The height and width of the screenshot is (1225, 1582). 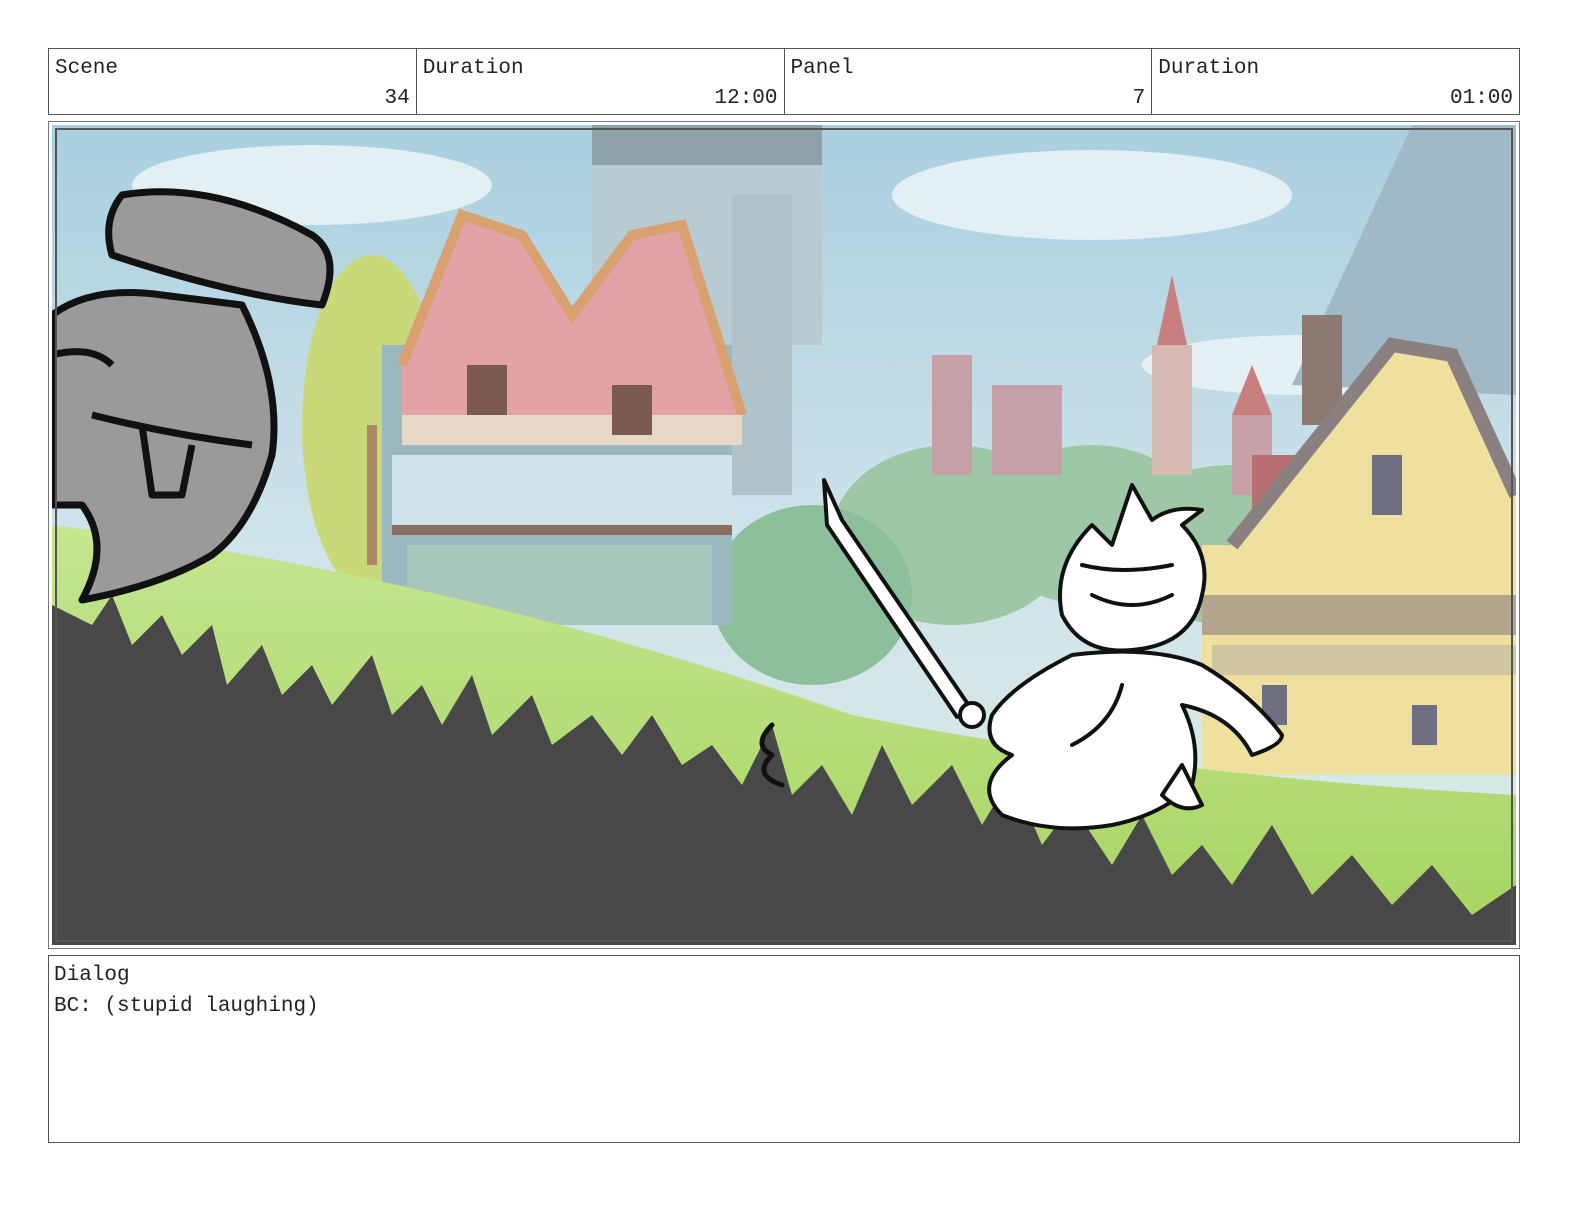 What do you see at coordinates (473, 68) in the screenshot?
I see `scene-duration-label: Duration` at bounding box center [473, 68].